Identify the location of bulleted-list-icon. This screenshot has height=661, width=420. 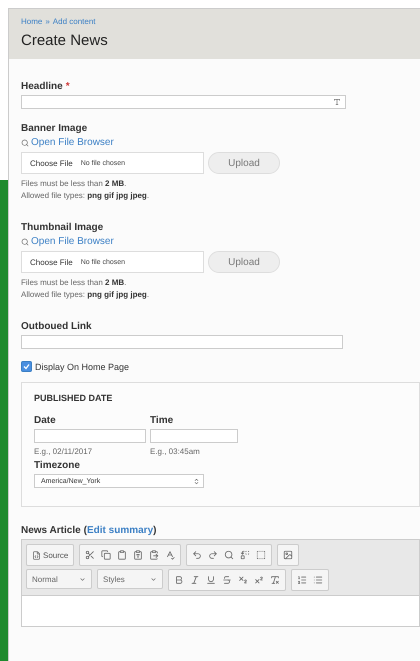
(318, 580).